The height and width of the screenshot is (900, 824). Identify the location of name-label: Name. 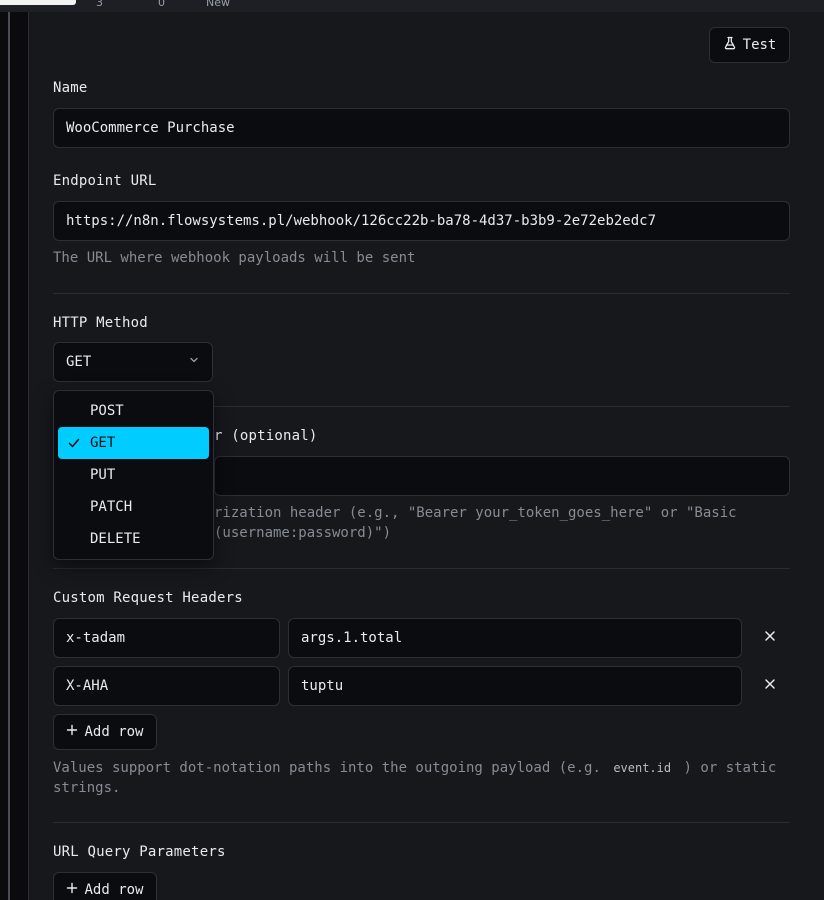
(70, 88).